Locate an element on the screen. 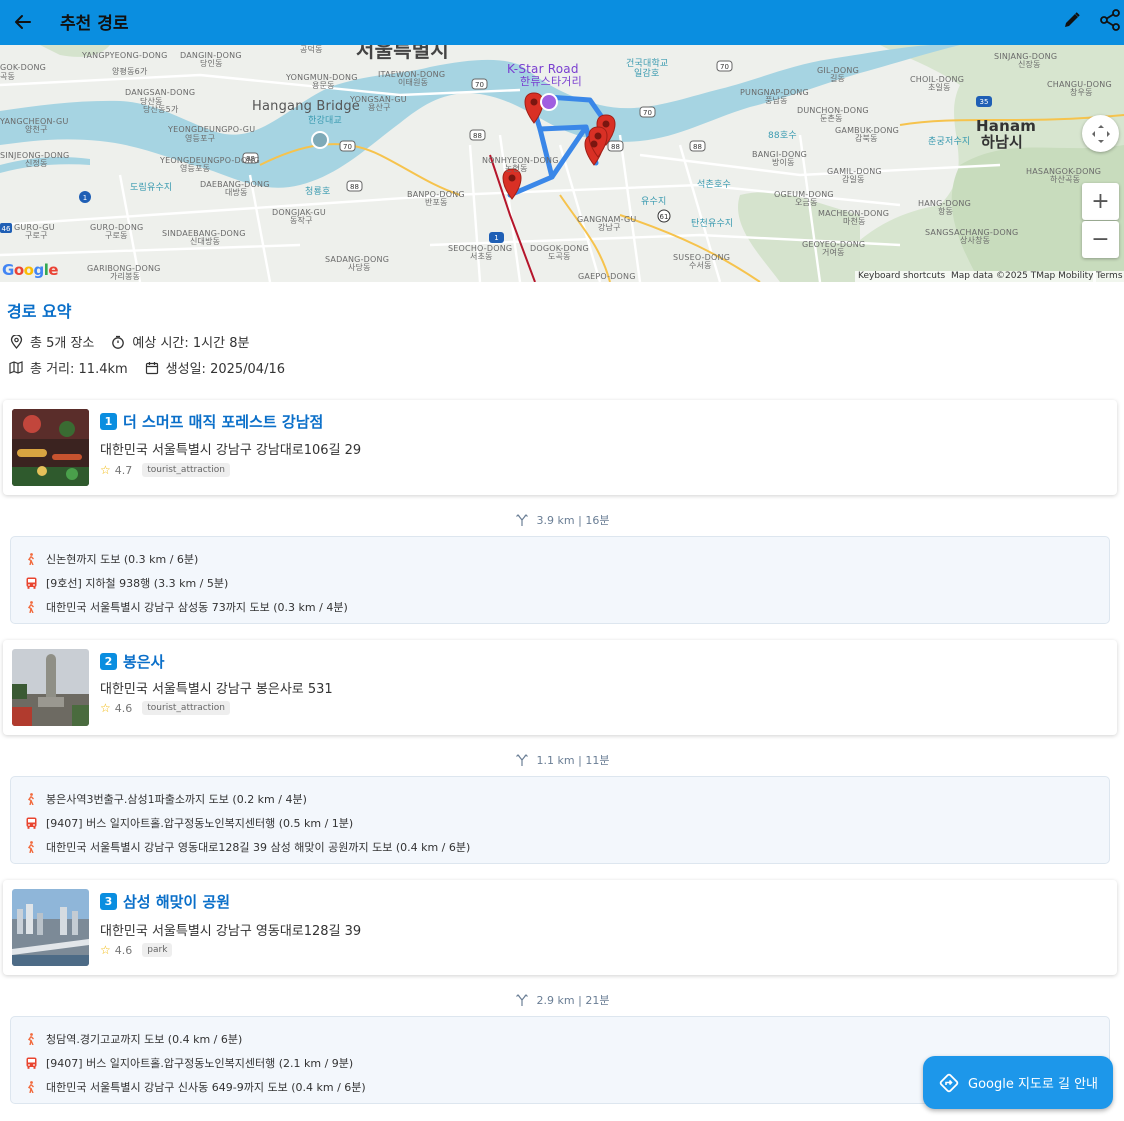 This screenshot has width=1124, height=1121. terms-link: Terms is located at coordinates (1108, 276).